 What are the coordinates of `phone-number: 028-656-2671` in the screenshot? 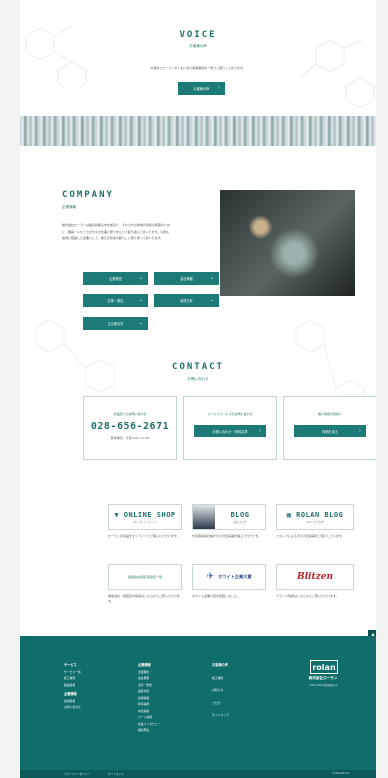 It's located at (130, 426).